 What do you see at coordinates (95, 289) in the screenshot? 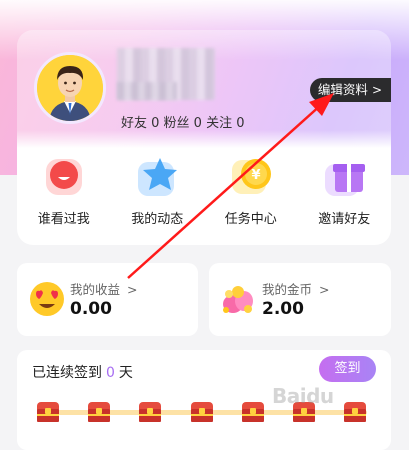
I see `earnings-title-label: 我的收益` at bounding box center [95, 289].